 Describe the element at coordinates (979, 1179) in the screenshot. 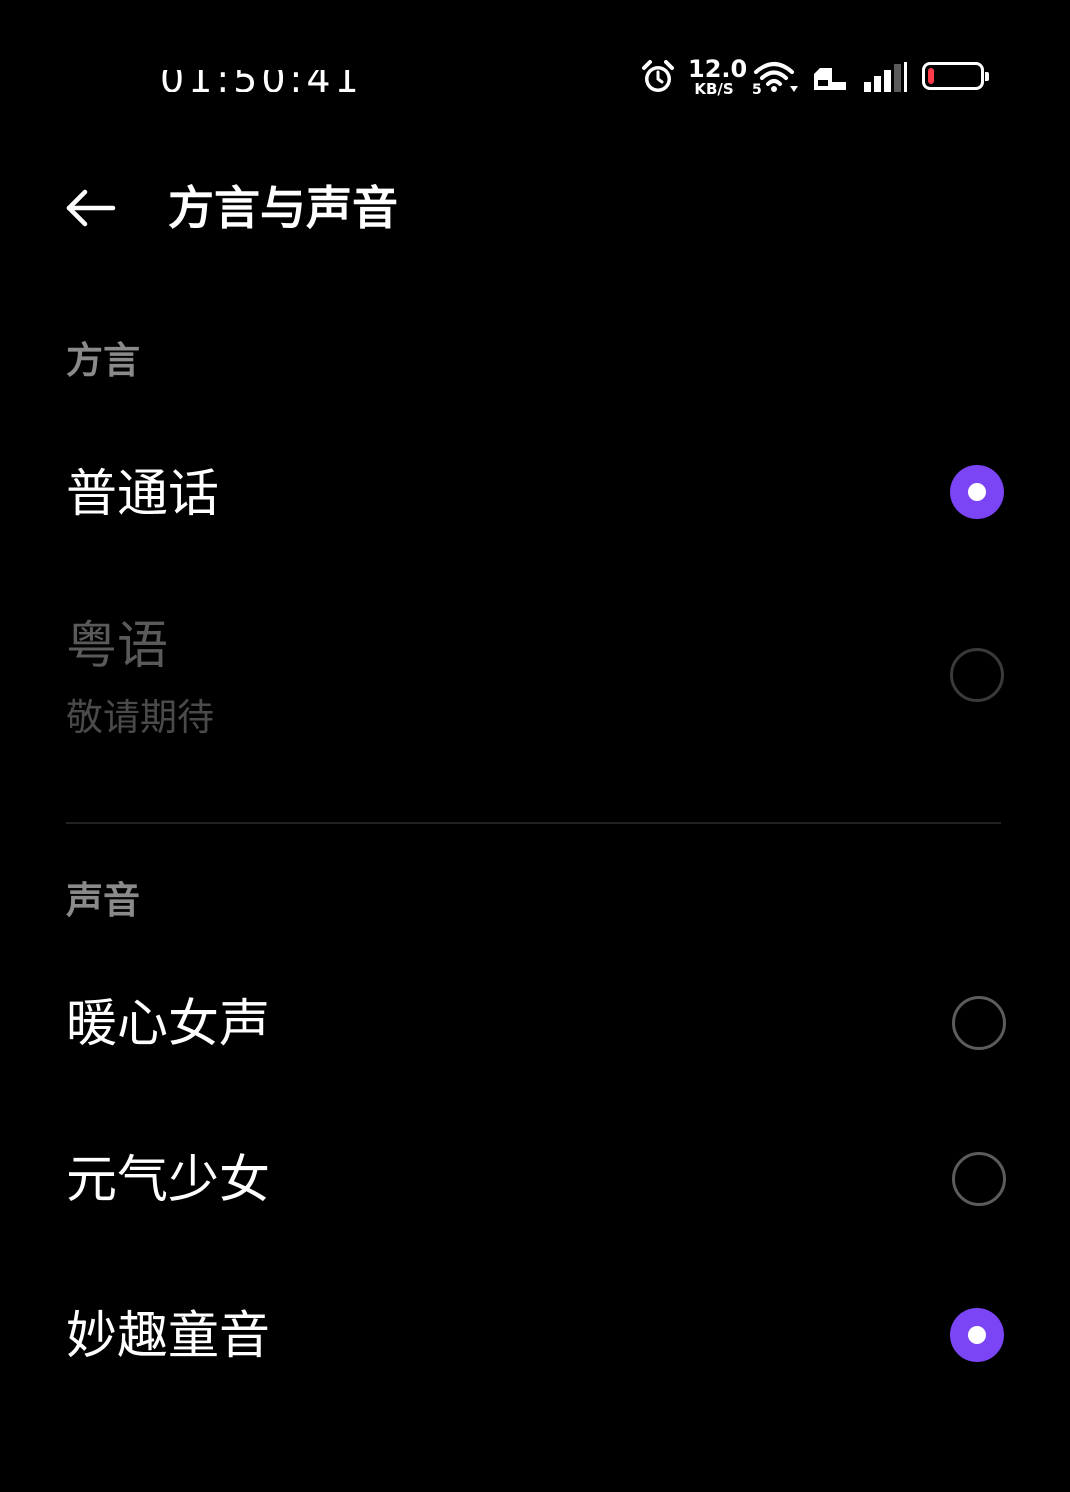

I see `radio-energetic-girl-voice` at that location.